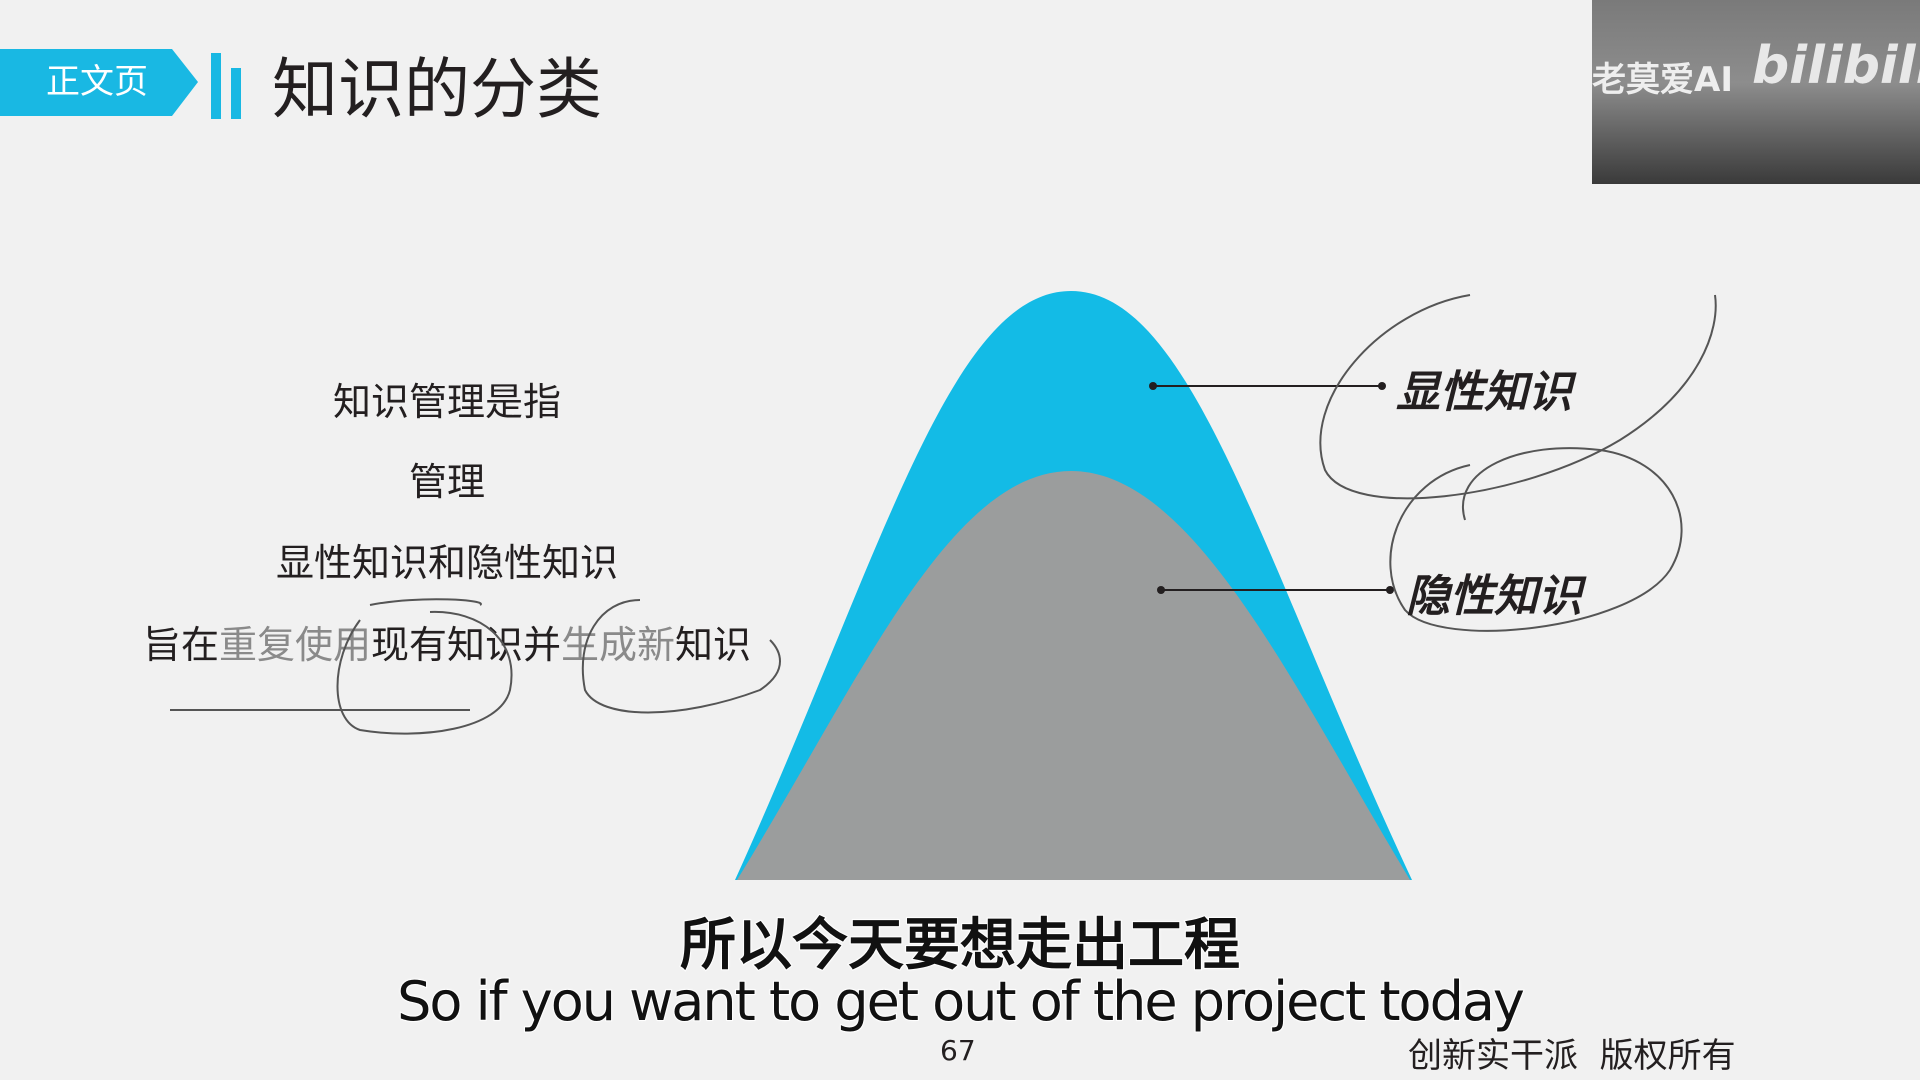 The height and width of the screenshot is (1080, 1920). I want to click on page-number: 67, so click(958, 1050).